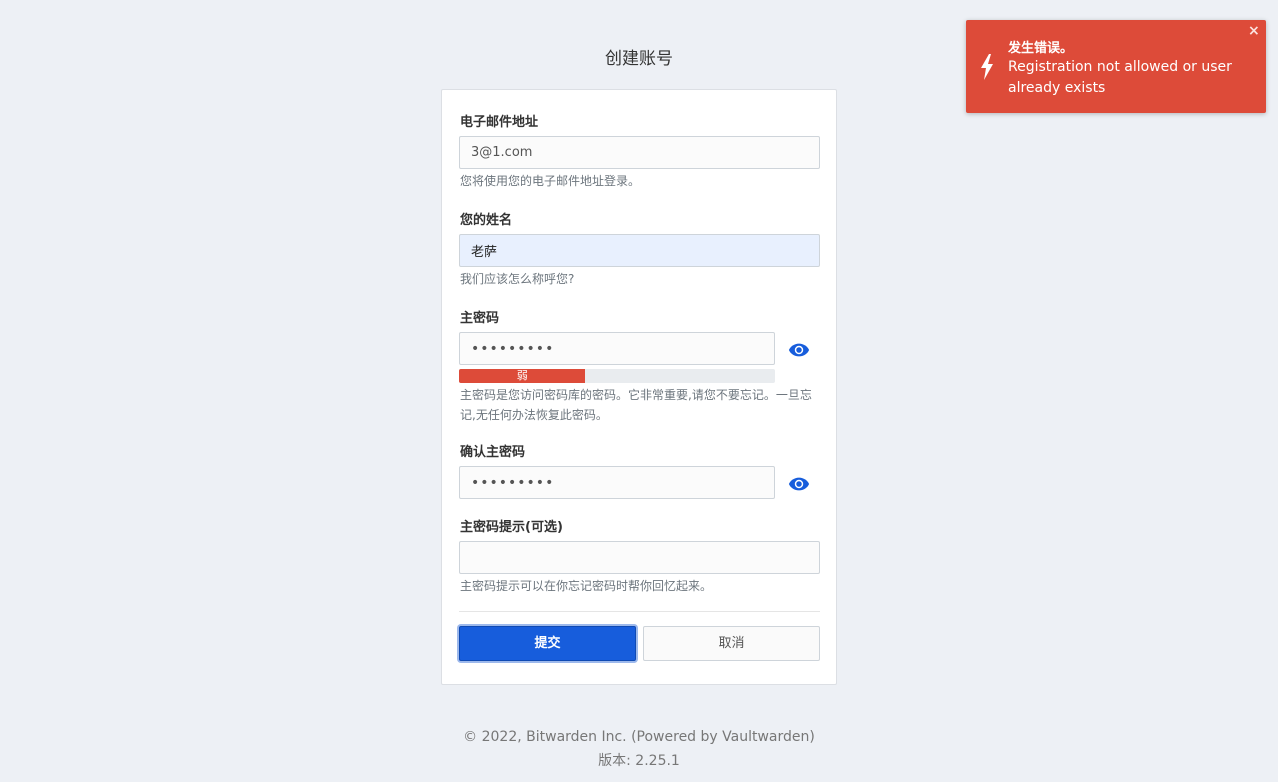 This screenshot has height=782, width=1278. What do you see at coordinates (486, 220) in the screenshot?
I see `name-label: 您的姓名` at bounding box center [486, 220].